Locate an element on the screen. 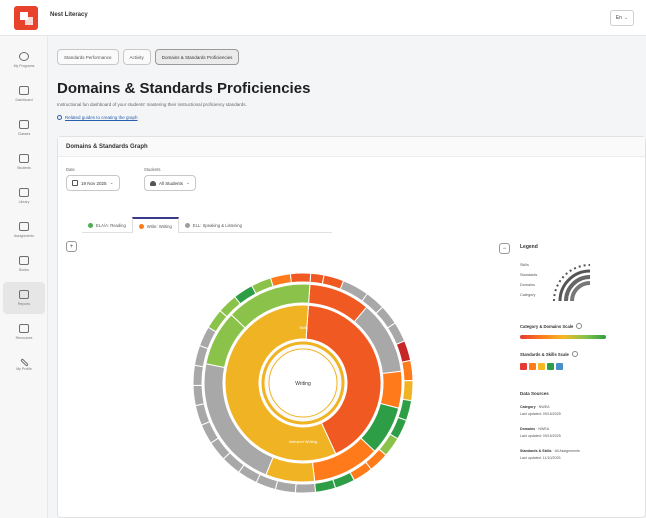 Image resolution: width=646 pixels, height=518 pixels. date-filter-value: 19 Nov 2025 is located at coordinates (94, 183).